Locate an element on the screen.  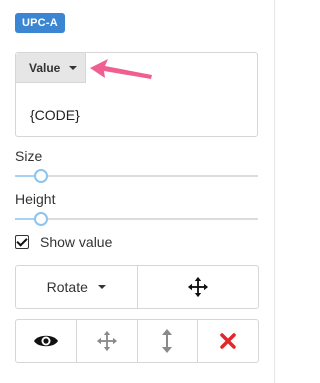
pointer-arrow-icon is located at coordinates (121, 69).